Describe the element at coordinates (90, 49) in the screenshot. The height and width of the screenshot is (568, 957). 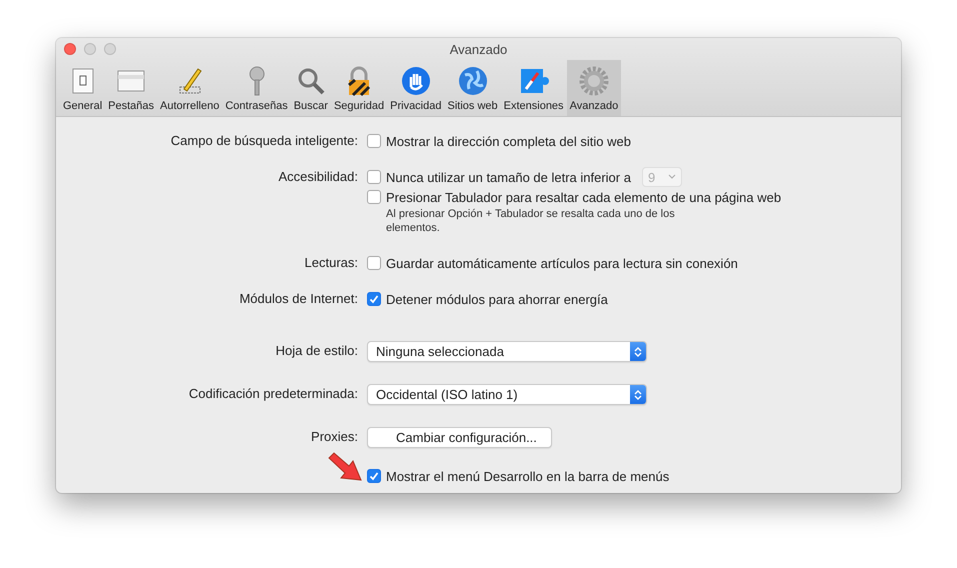
I see `minimize-button` at that location.